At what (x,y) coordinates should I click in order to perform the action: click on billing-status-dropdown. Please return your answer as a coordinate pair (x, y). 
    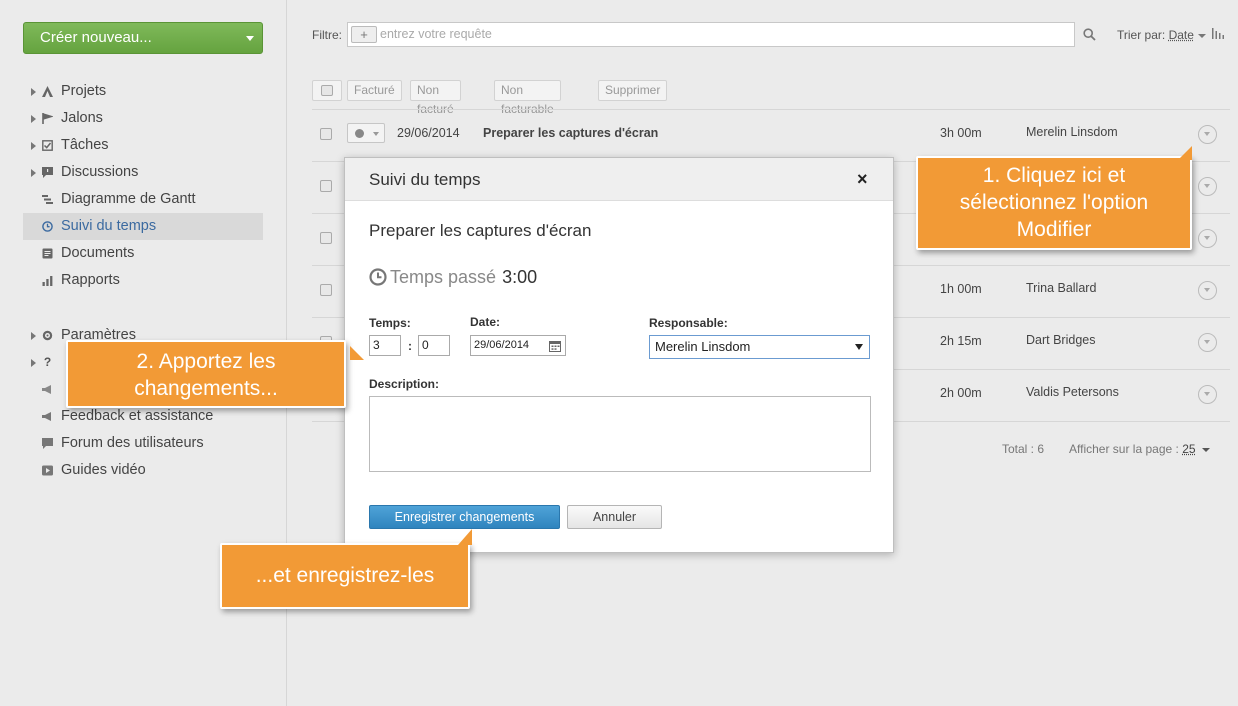
    Looking at the image, I should click on (366, 133).